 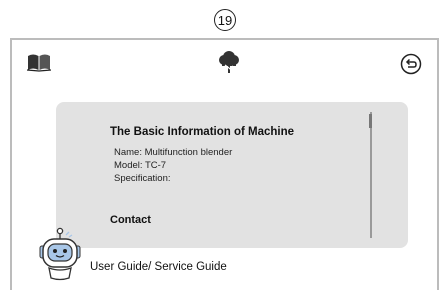 I want to click on machine-specification: Specification:, so click(x=142, y=178).